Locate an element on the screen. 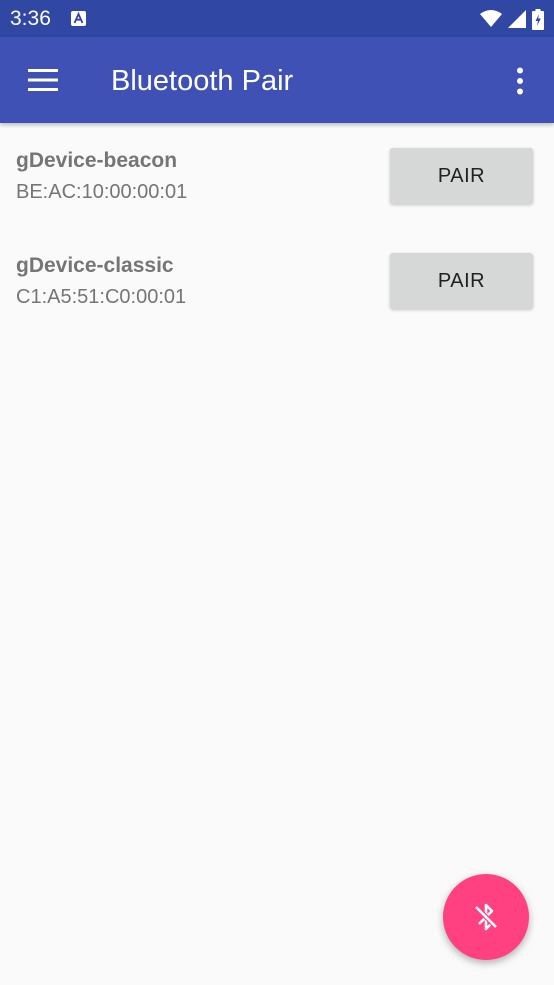 This screenshot has width=554, height=985. status-icons is located at coordinates (512, 19).